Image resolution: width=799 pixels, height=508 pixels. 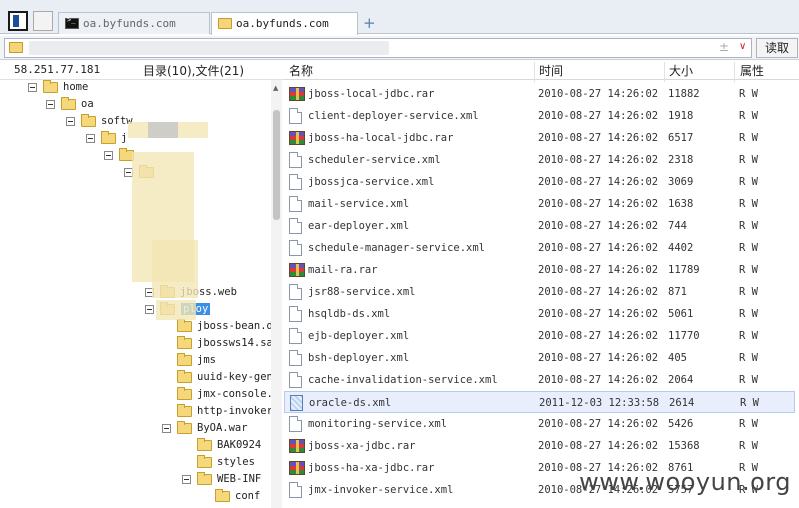 I want to click on tab-file-manager: oa.byfunds.com, so click(x=284, y=23).